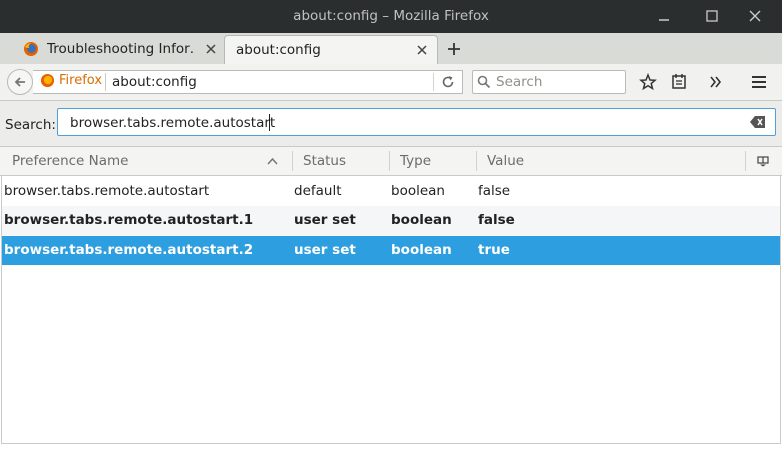  I want to click on column-header: Preference Name Status Type Value, so click(391, 161).